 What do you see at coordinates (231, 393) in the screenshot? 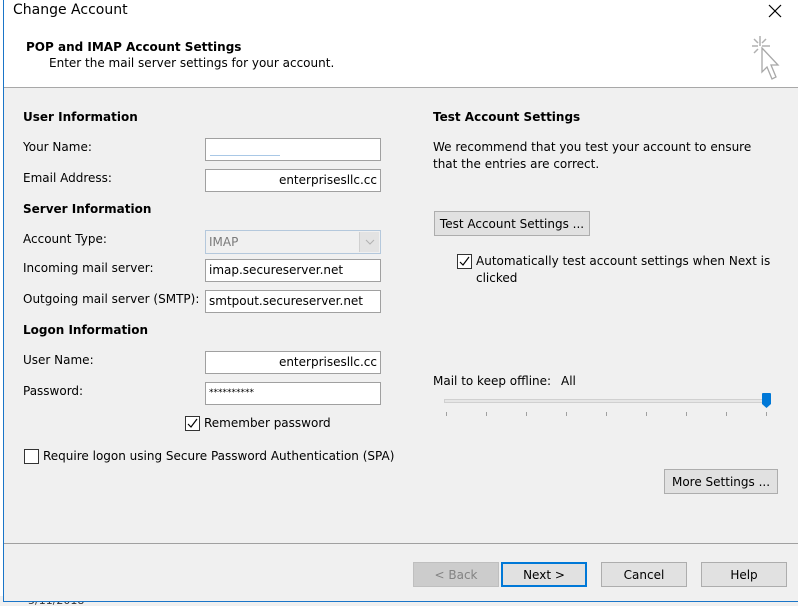
I see `password-value: **********` at bounding box center [231, 393].